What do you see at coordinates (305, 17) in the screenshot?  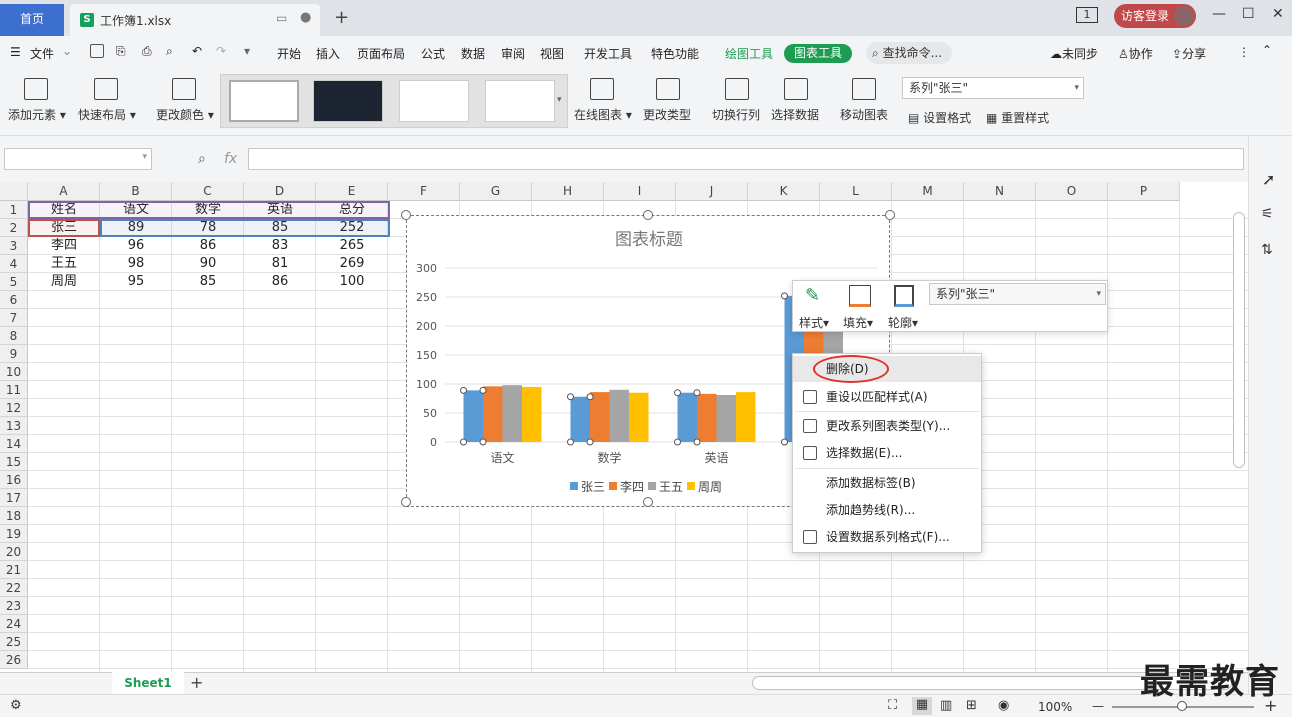 I see `close-tab-icon: ●` at bounding box center [305, 17].